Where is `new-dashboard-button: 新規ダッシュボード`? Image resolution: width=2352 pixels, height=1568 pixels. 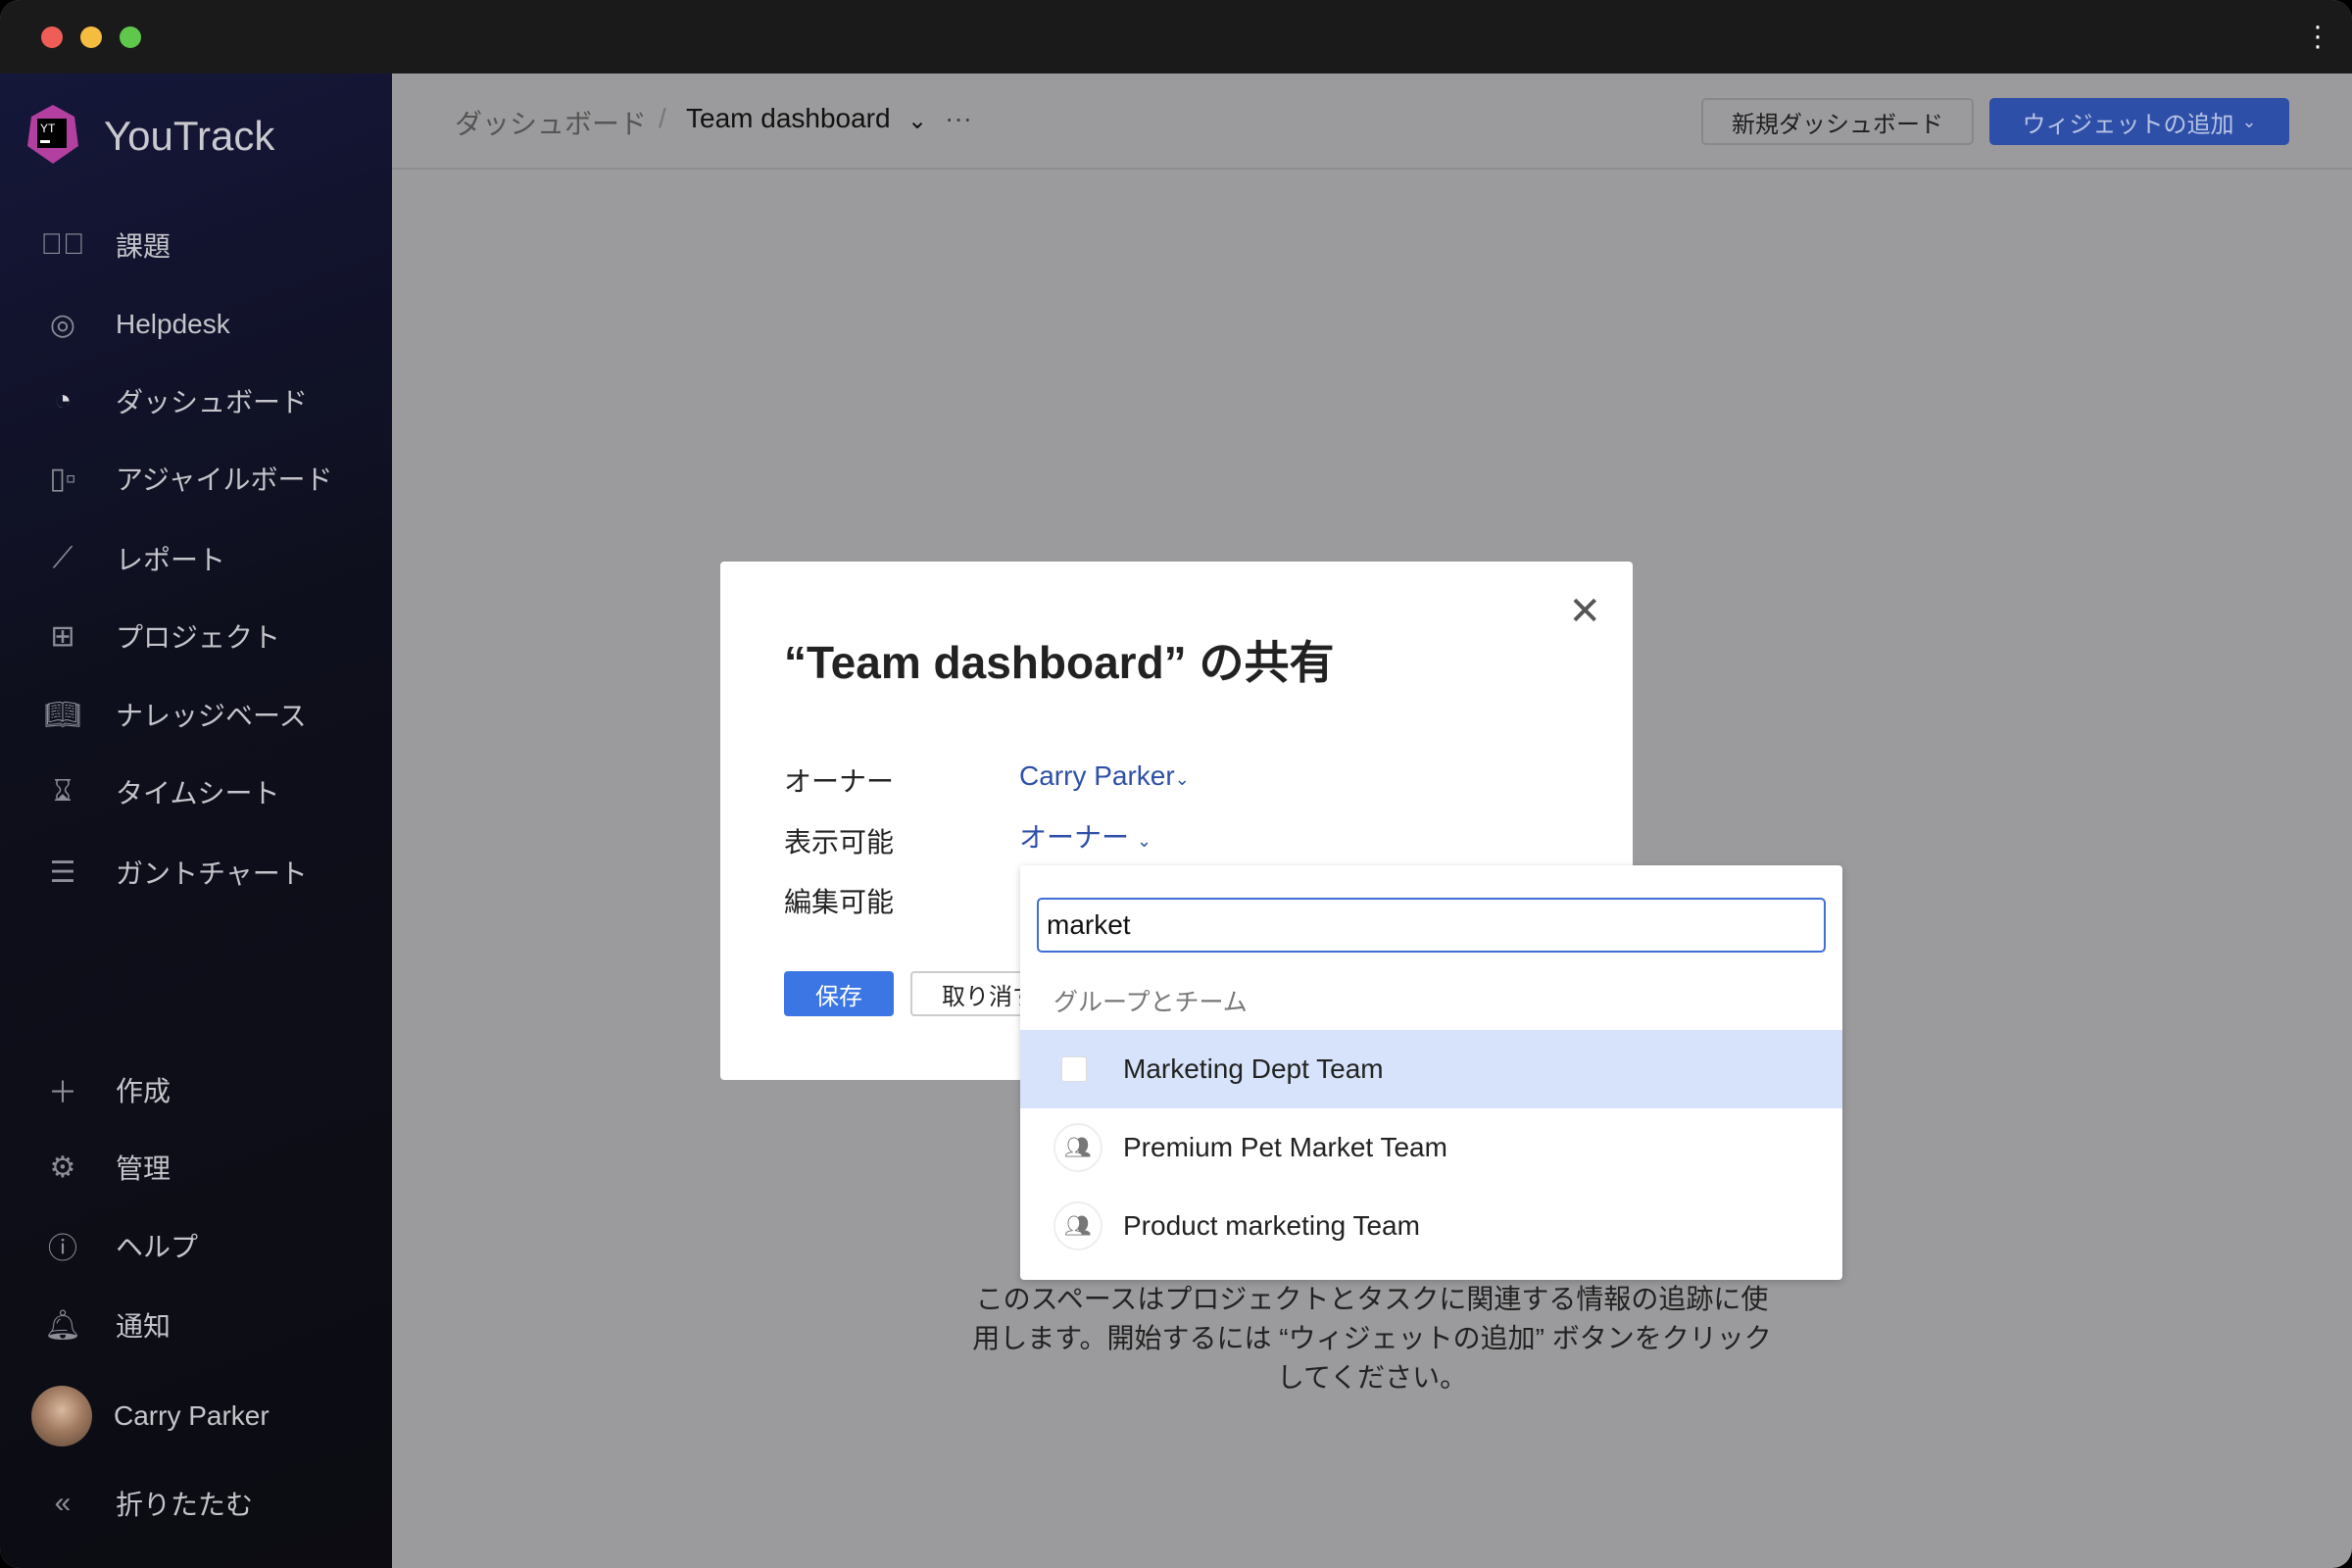
new-dashboard-button: 新規ダッシュボード is located at coordinates (1837, 121).